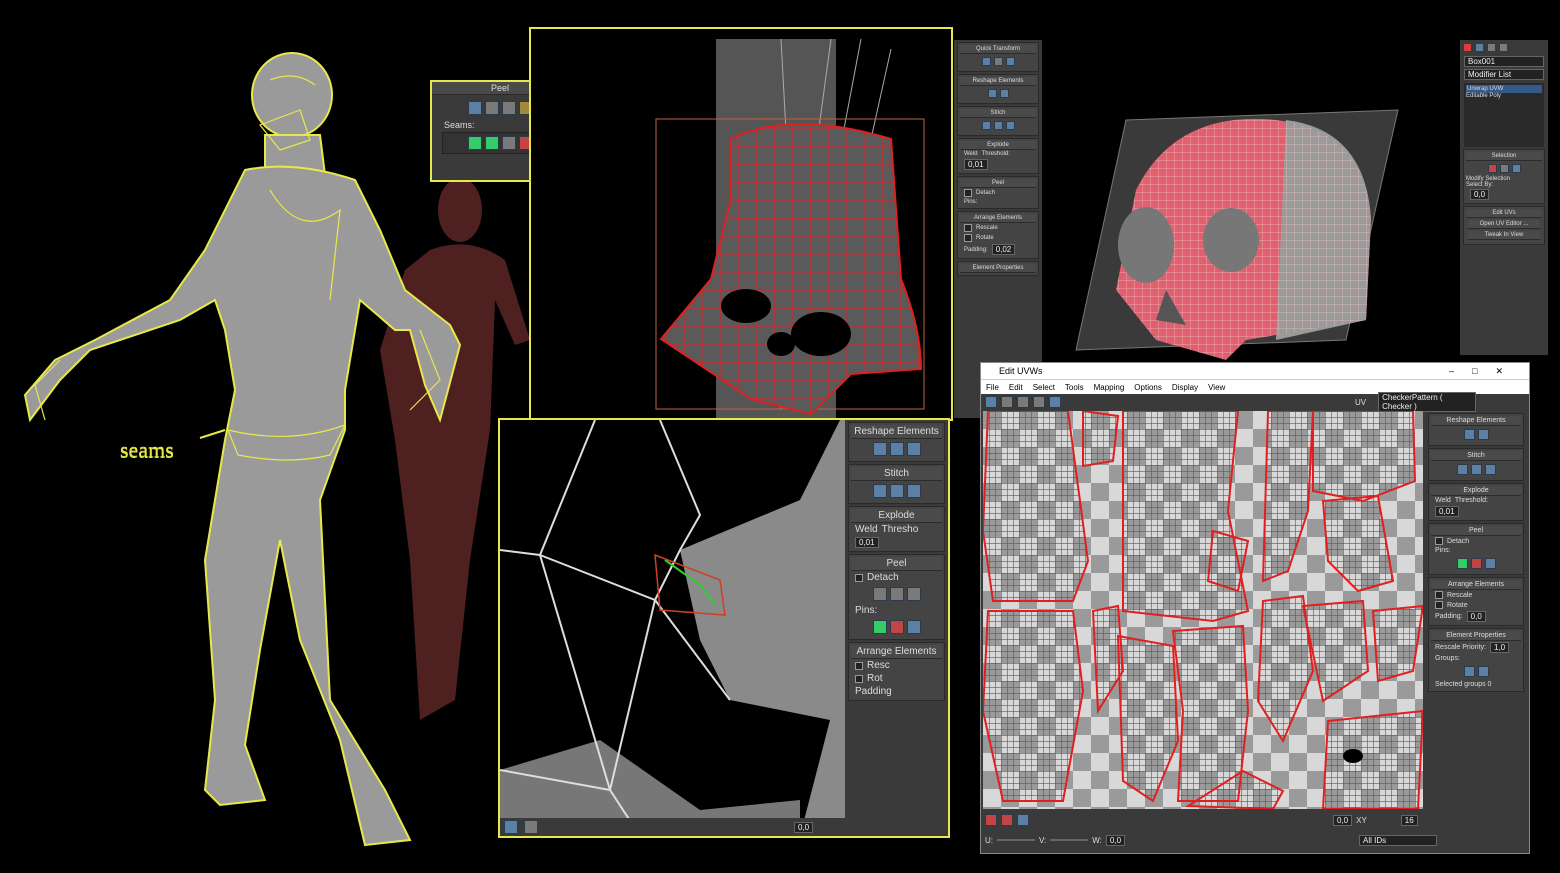  Describe the element at coordinates (913, 449) in the screenshot. I see `zoom-relax2-icon` at that location.